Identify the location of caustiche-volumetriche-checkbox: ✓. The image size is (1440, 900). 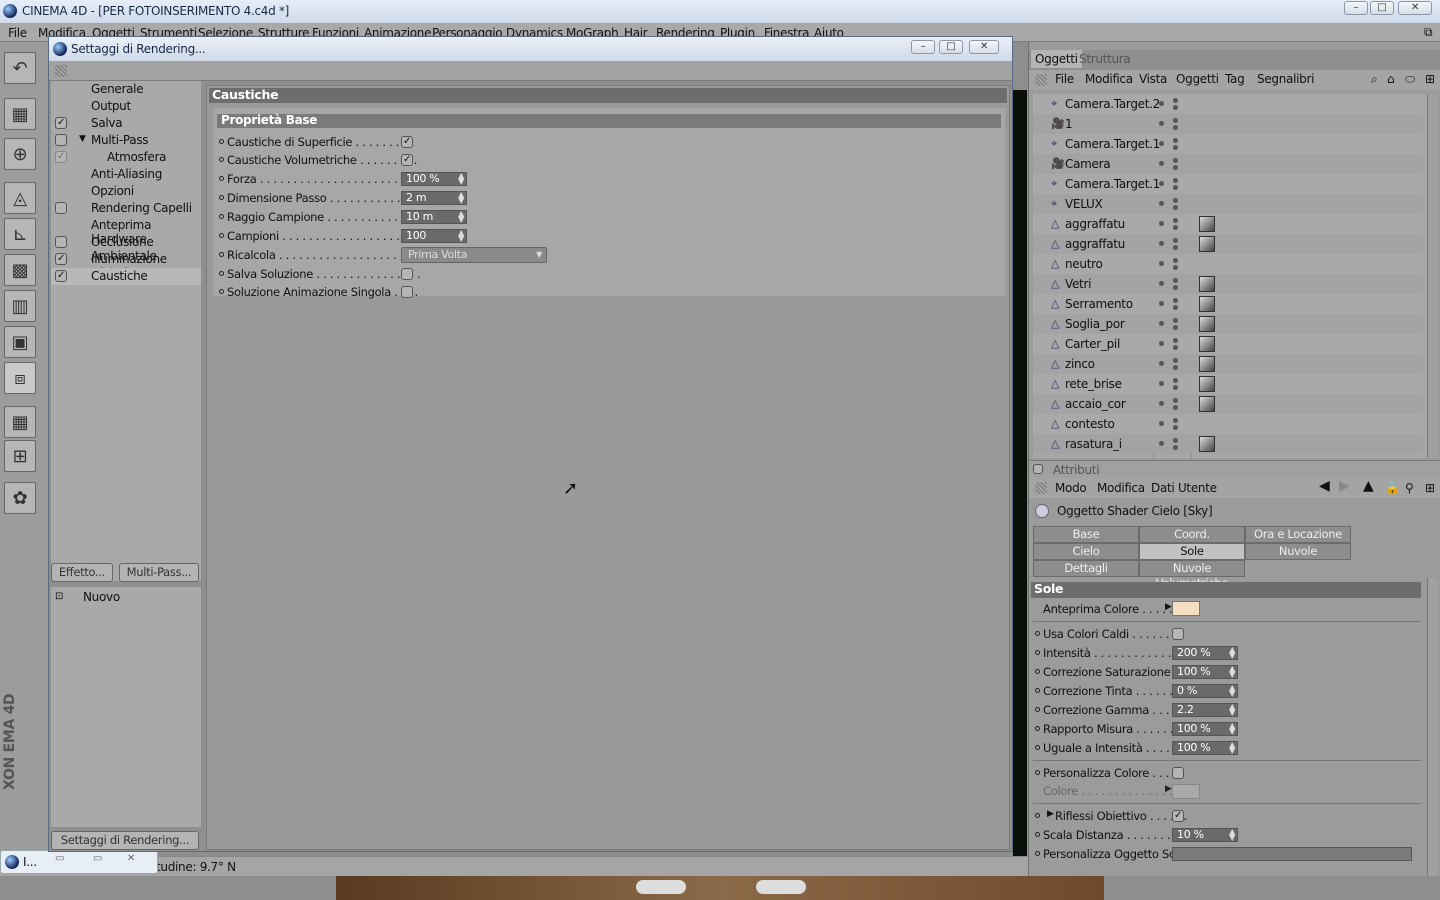
(407, 160).